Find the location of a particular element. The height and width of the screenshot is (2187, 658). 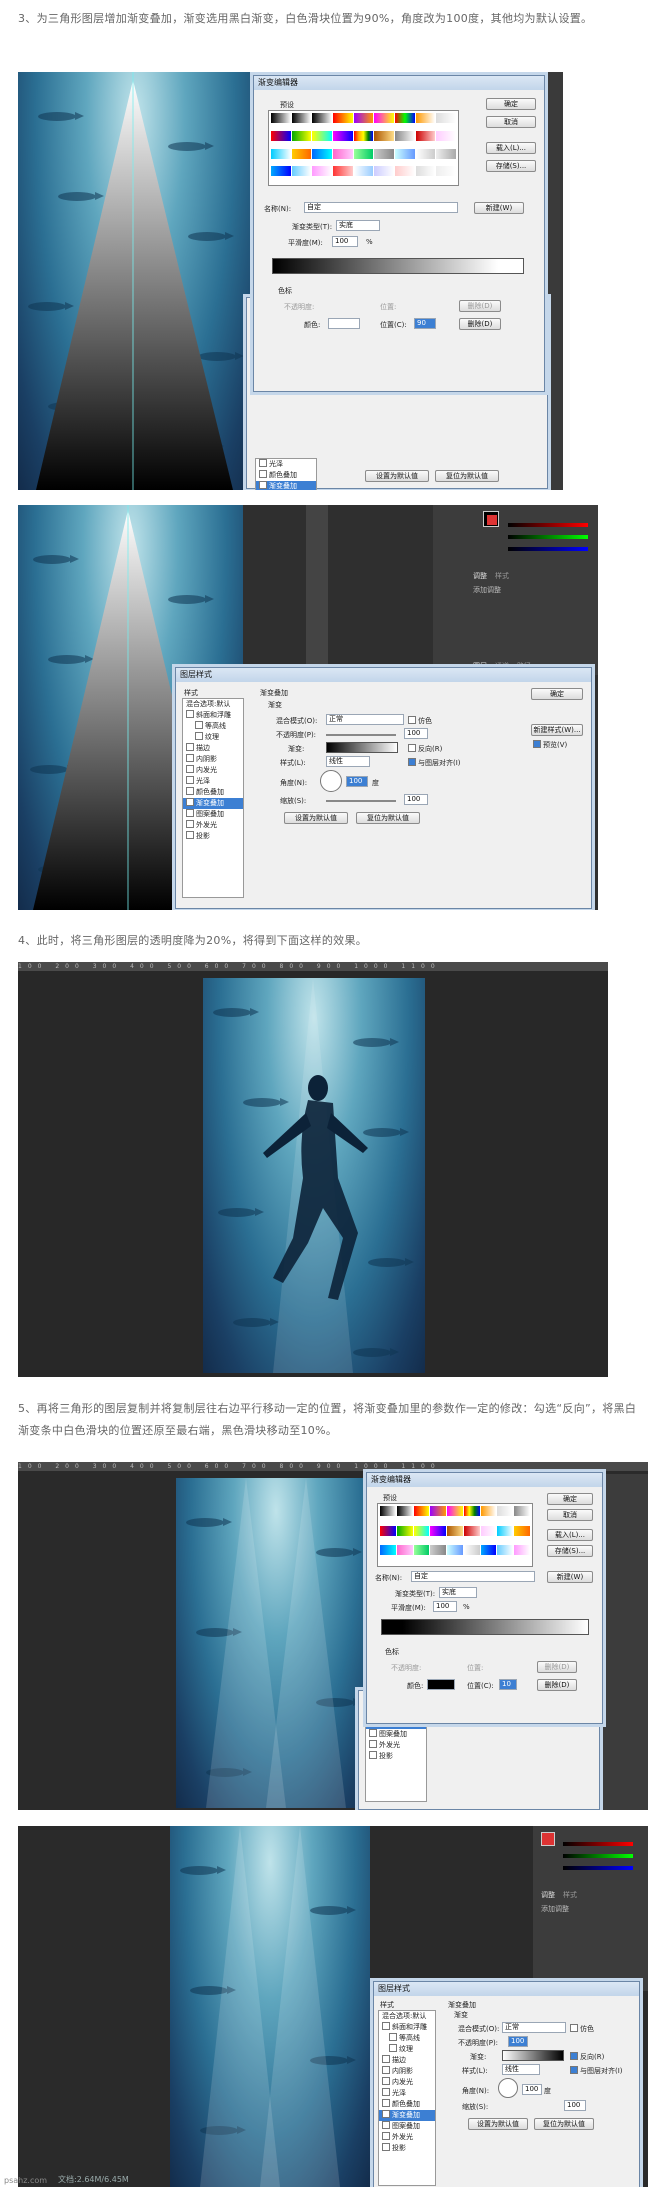

scale-label: 缩放(S): is located at coordinates (475, 2107).